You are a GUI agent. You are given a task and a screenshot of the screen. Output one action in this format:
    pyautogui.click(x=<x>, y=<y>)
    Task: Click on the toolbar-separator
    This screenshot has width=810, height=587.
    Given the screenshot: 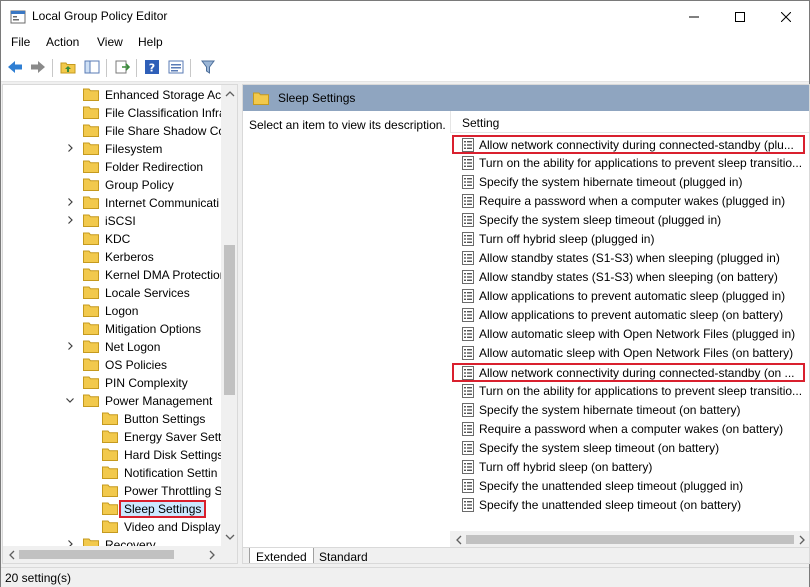 What is the action you would take?
    pyautogui.click(x=190, y=68)
    